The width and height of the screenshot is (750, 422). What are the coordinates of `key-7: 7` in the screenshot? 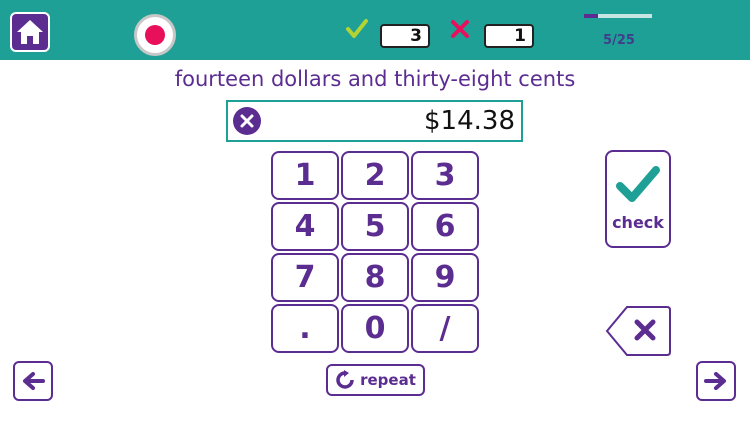 It's located at (305, 277).